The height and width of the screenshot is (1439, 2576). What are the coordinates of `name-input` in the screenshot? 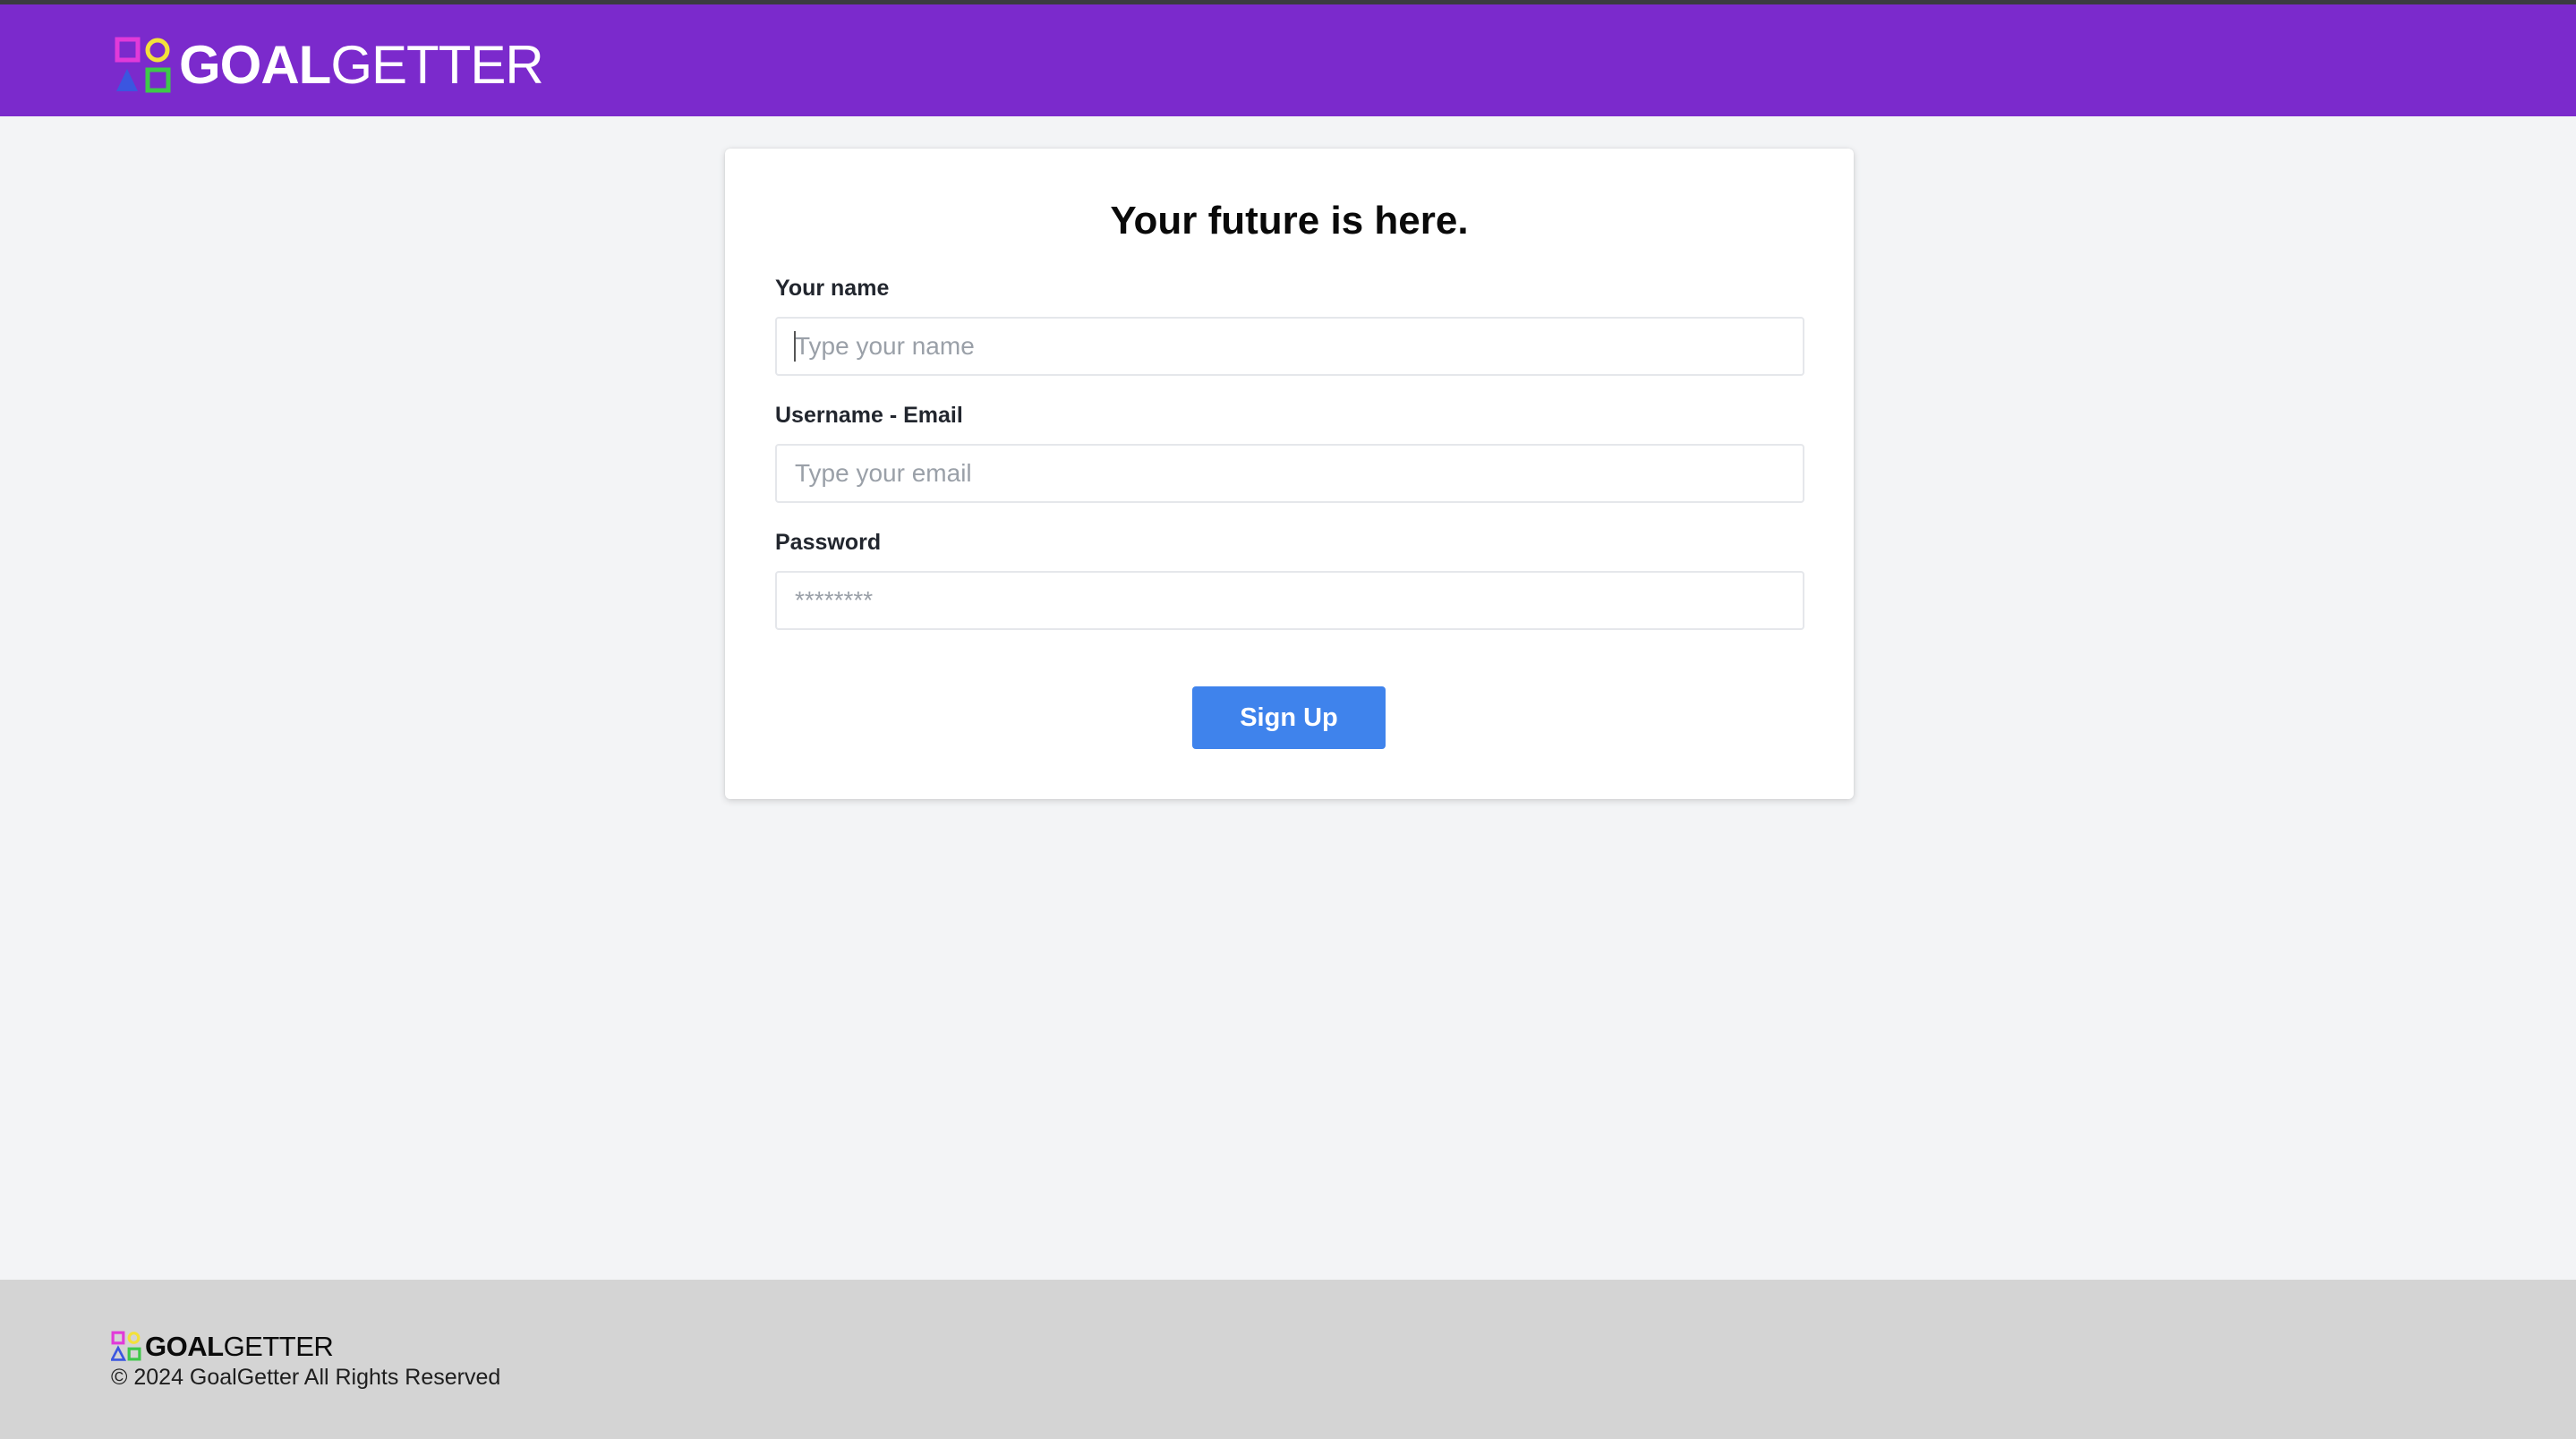 It's located at (1289, 346).